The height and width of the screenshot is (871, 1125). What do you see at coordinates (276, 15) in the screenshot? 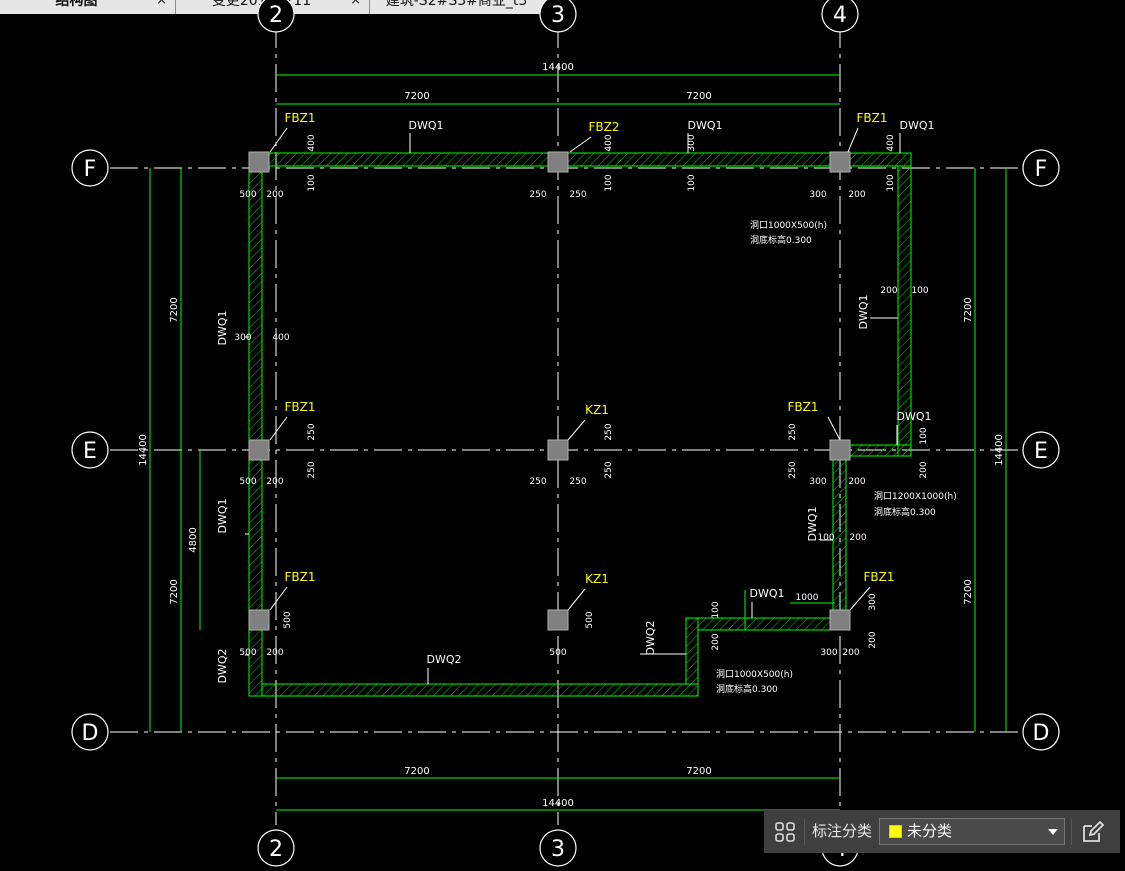
I see `axis-bubble-2-top-label: 2` at bounding box center [276, 15].